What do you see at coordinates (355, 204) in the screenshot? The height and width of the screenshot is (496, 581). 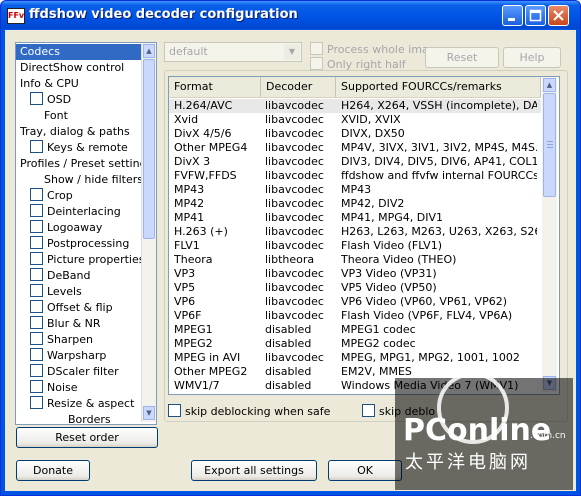 I see `table-row: MP42 libavcodec MP42, DIV2` at bounding box center [355, 204].